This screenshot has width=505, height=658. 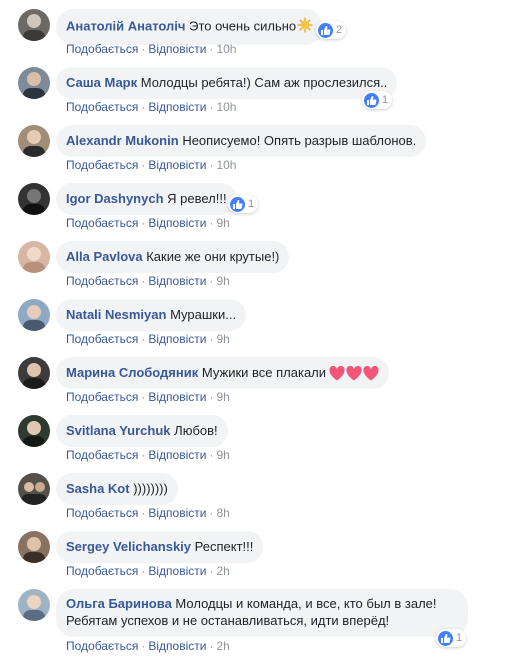 I want to click on comment-author: Марина Слободяник, so click(x=132, y=372).